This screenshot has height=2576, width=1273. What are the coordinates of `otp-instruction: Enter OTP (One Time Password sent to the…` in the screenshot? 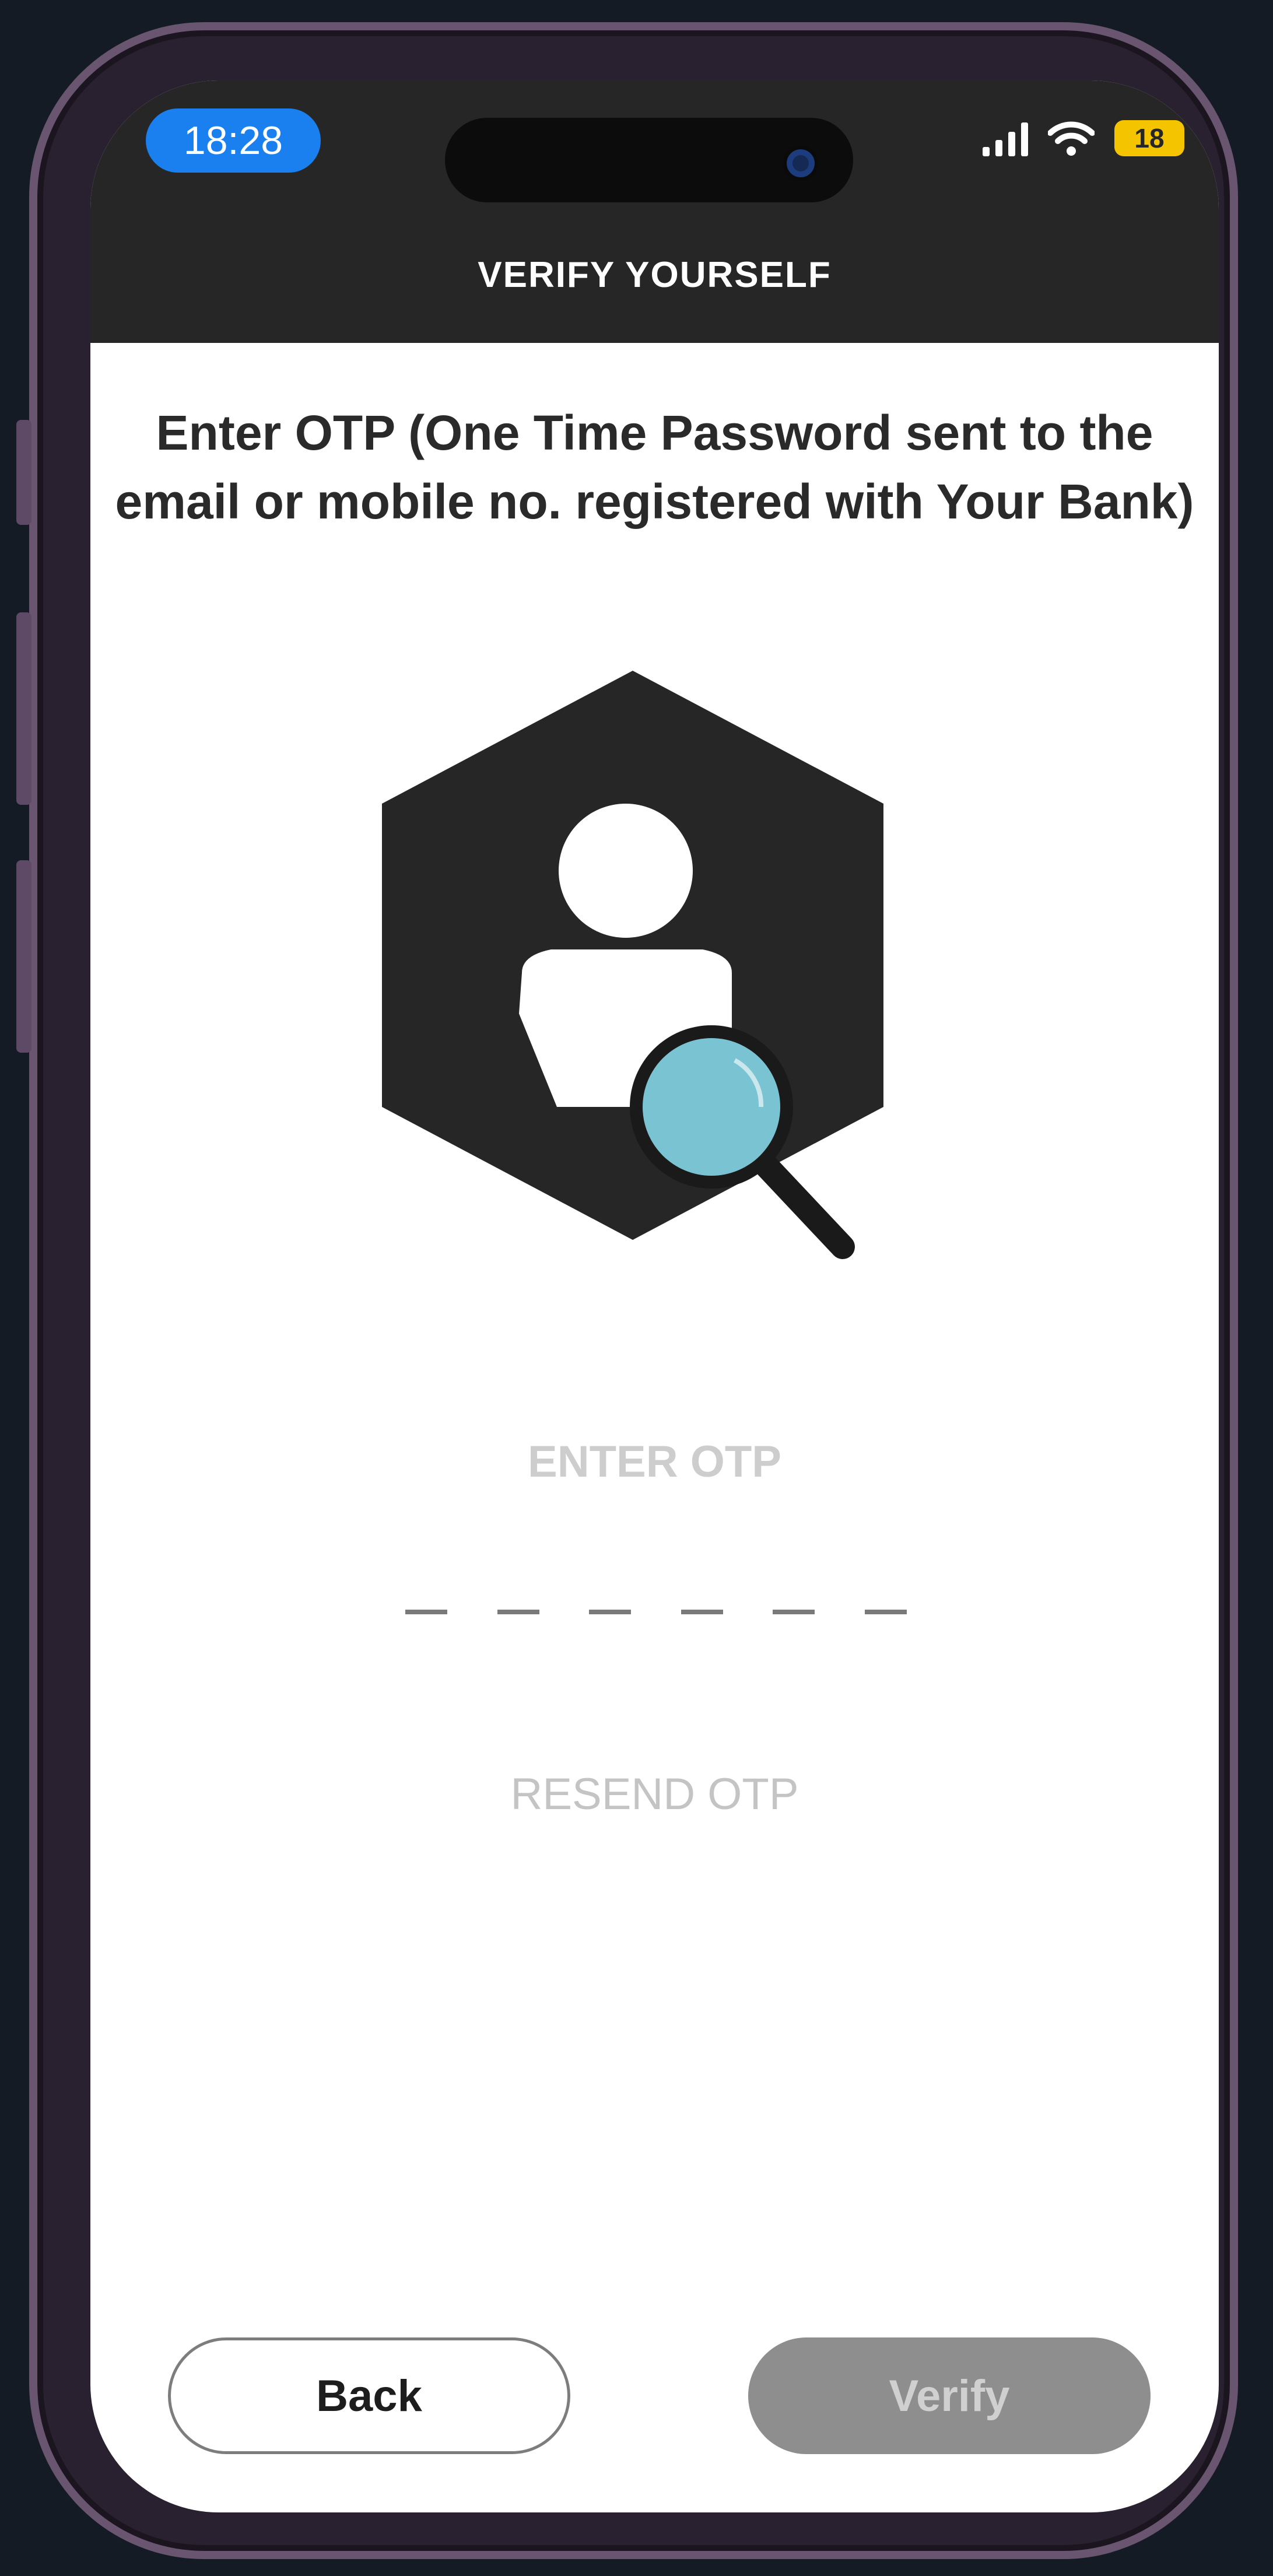 It's located at (654, 467).